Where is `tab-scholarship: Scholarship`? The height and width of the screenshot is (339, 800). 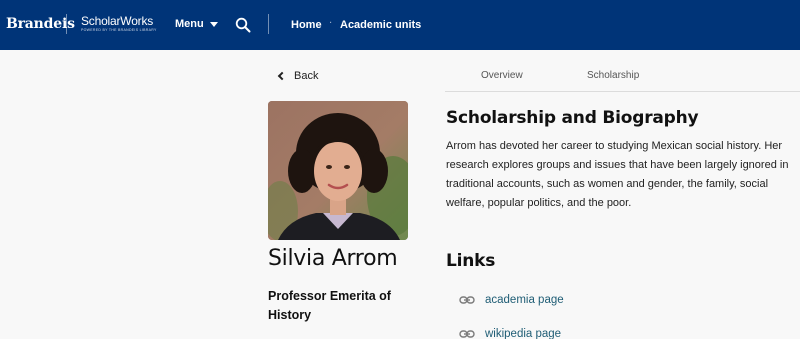 tab-scholarship: Scholarship is located at coordinates (613, 75).